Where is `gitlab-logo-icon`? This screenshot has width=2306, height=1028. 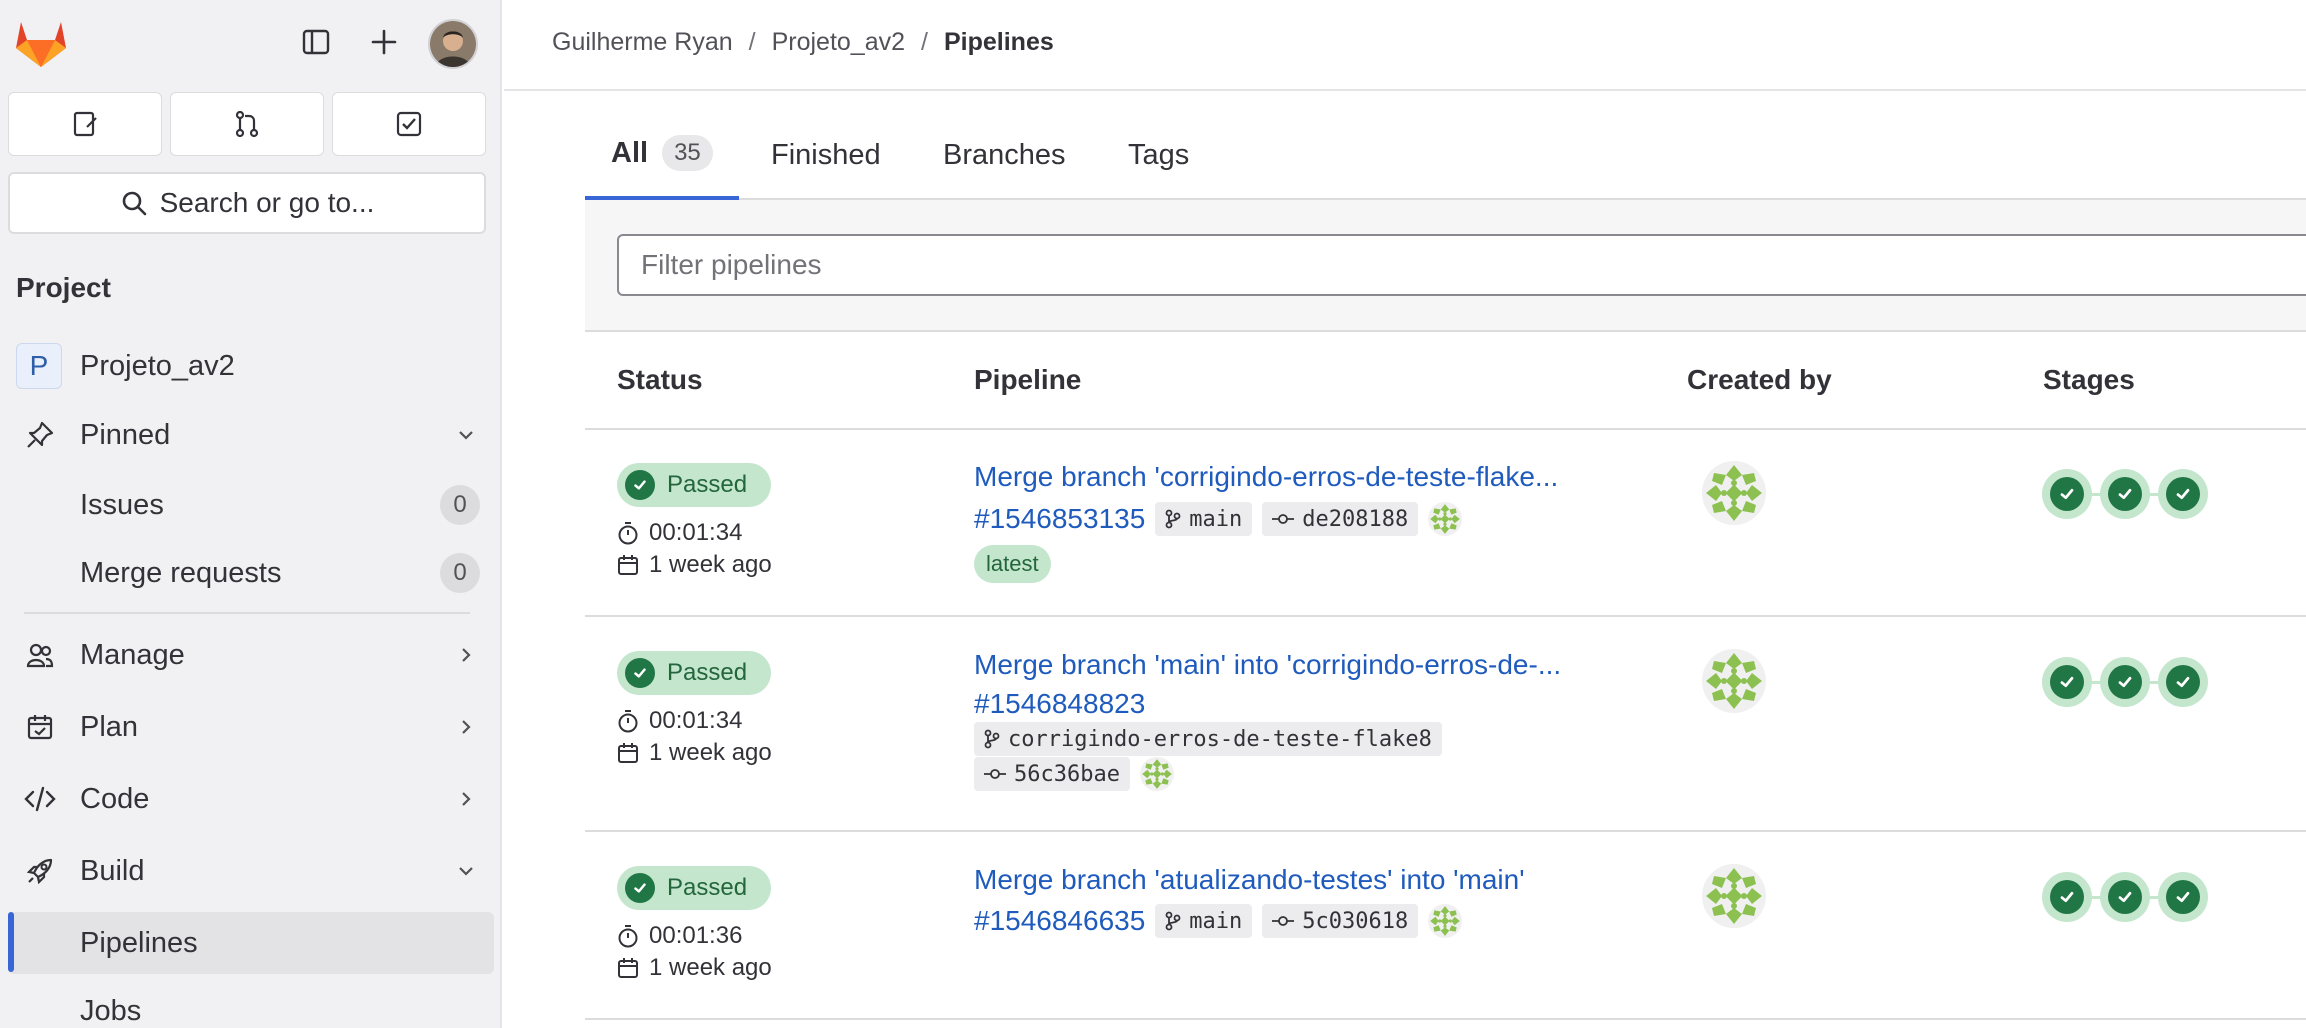
gitlab-logo-icon is located at coordinates (41, 43).